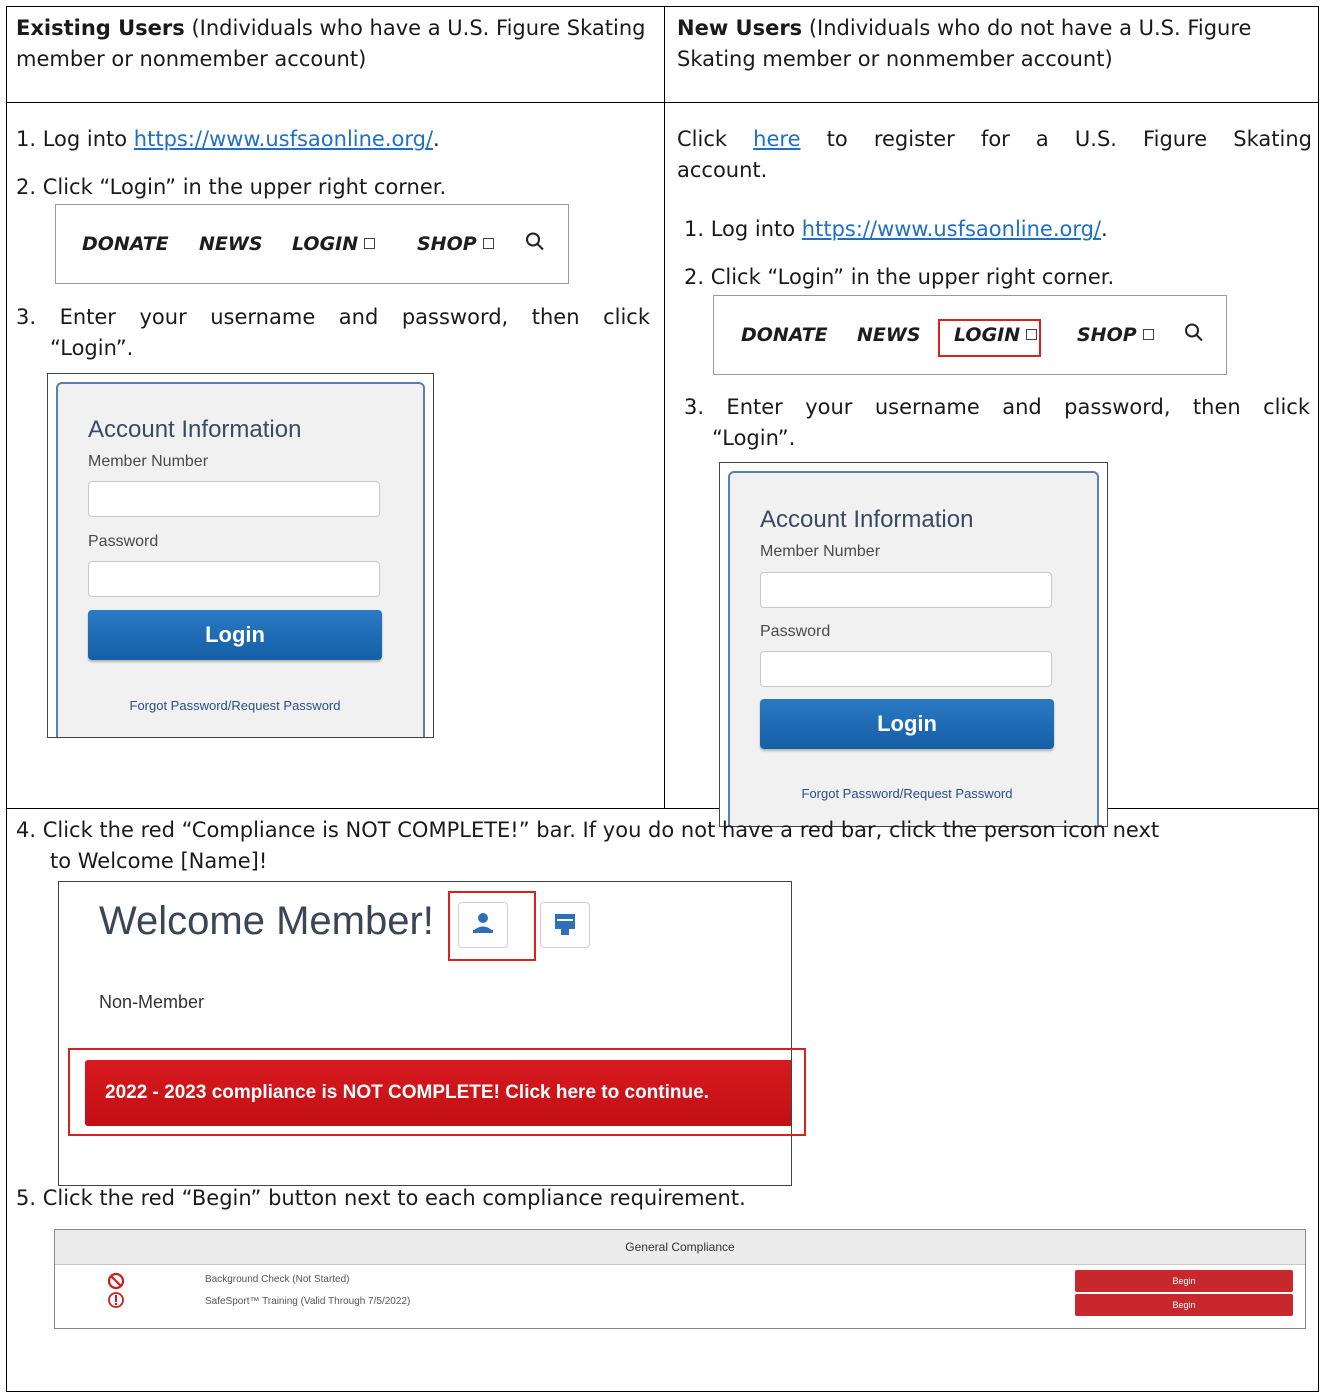  What do you see at coordinates (325, 244) in the screenshot?
I see `nav-login-label: LOGIN` at bounding box center [325, 244].